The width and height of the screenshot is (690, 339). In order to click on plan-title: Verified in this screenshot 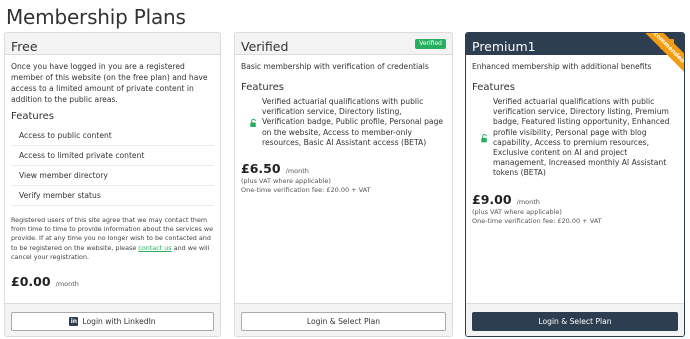, I will do `click(265, 46)`.